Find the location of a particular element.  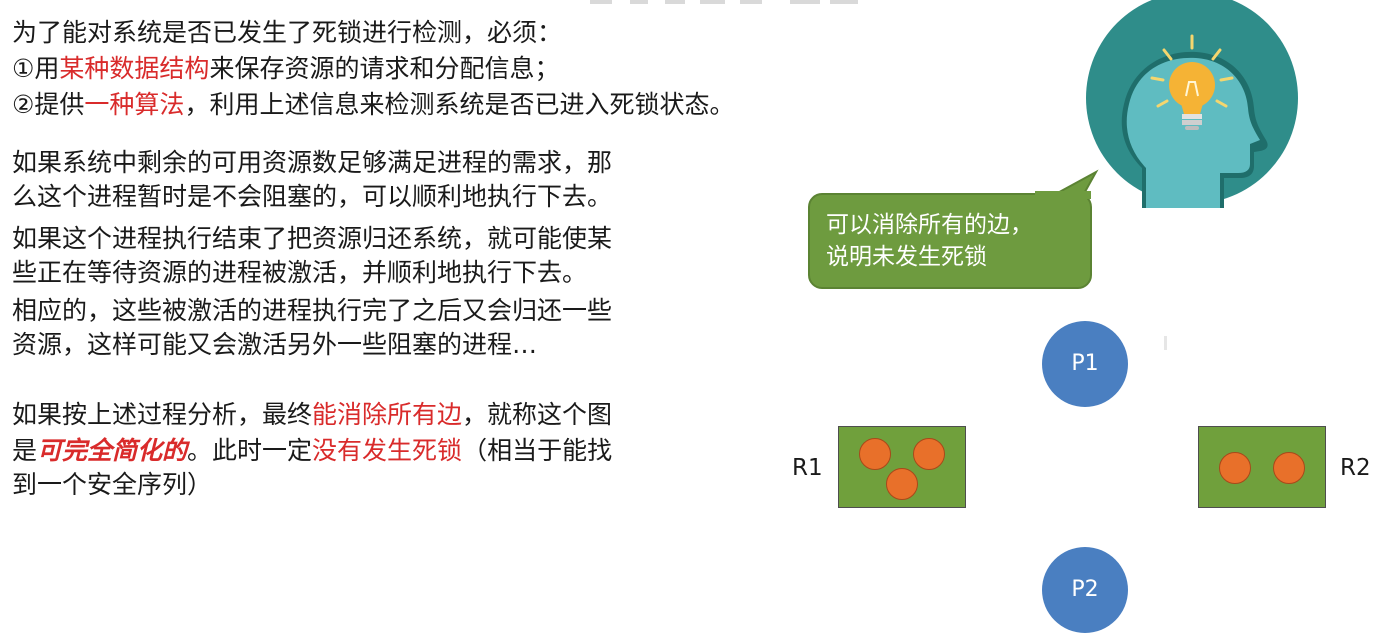

intro-text: 为了能对系统是否已发生了死锁进行检测，必须： is located at coordinates (287, 32).